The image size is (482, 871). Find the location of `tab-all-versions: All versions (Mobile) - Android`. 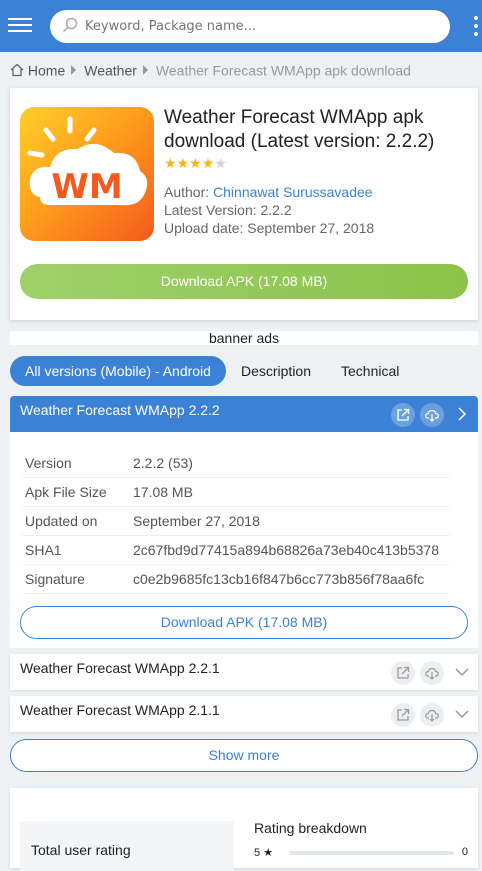

tab-all-versions: All versions (Mobile) - Android is located at coordinates (118, 371).